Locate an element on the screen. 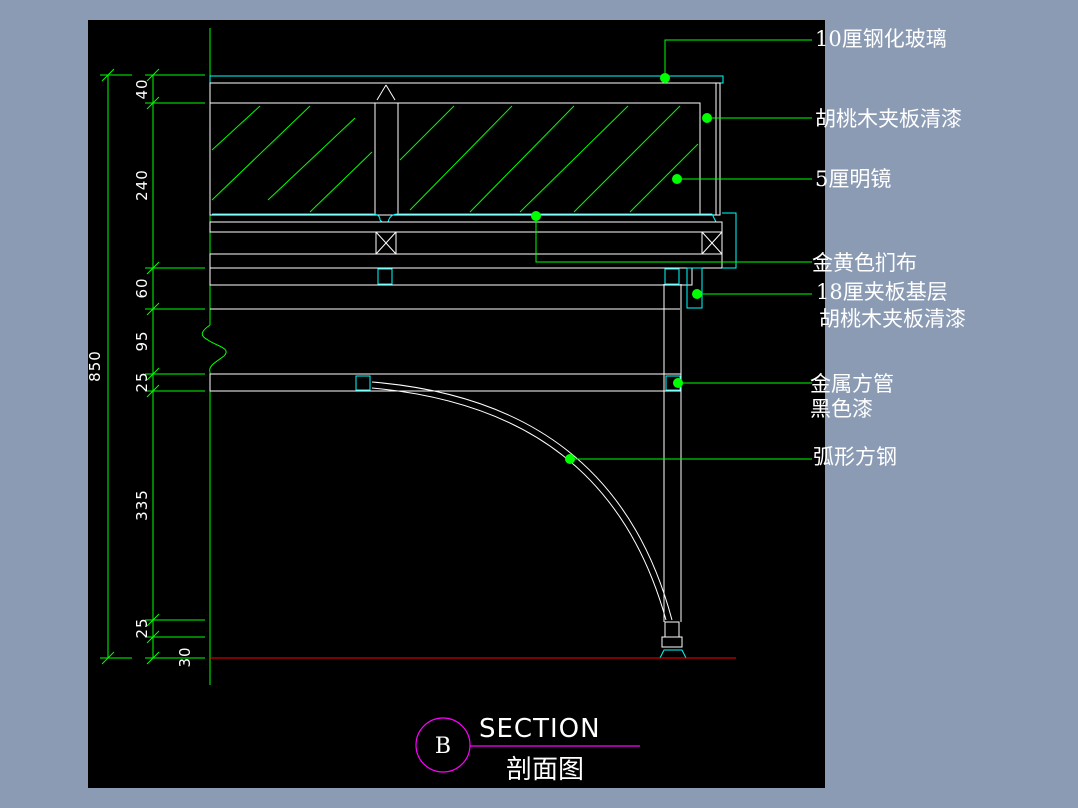  dim-60: 60 is located at coordinates (142, 287).